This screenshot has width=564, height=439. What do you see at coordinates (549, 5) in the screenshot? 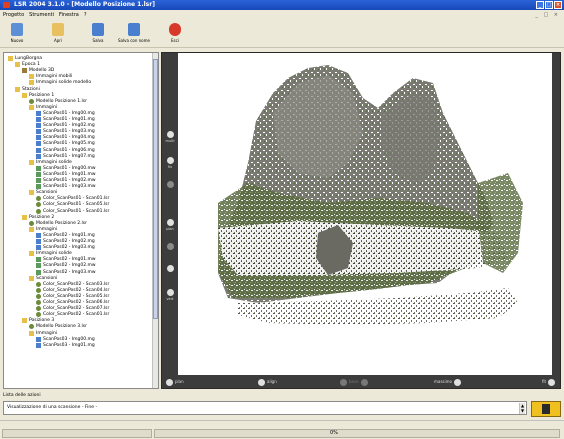
I see `maximize-button: □` at bounding box center [549, 5].